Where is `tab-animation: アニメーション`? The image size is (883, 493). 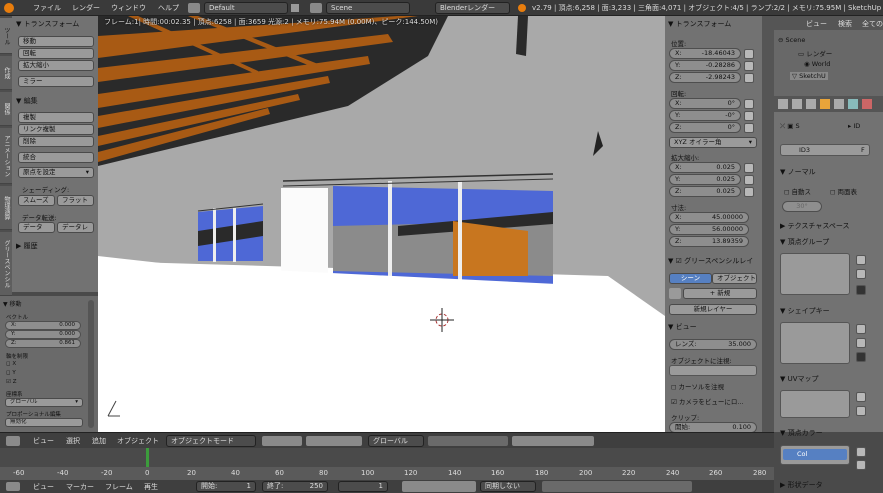 tab-animation: アニメーション is located at coordinates (6, 156).